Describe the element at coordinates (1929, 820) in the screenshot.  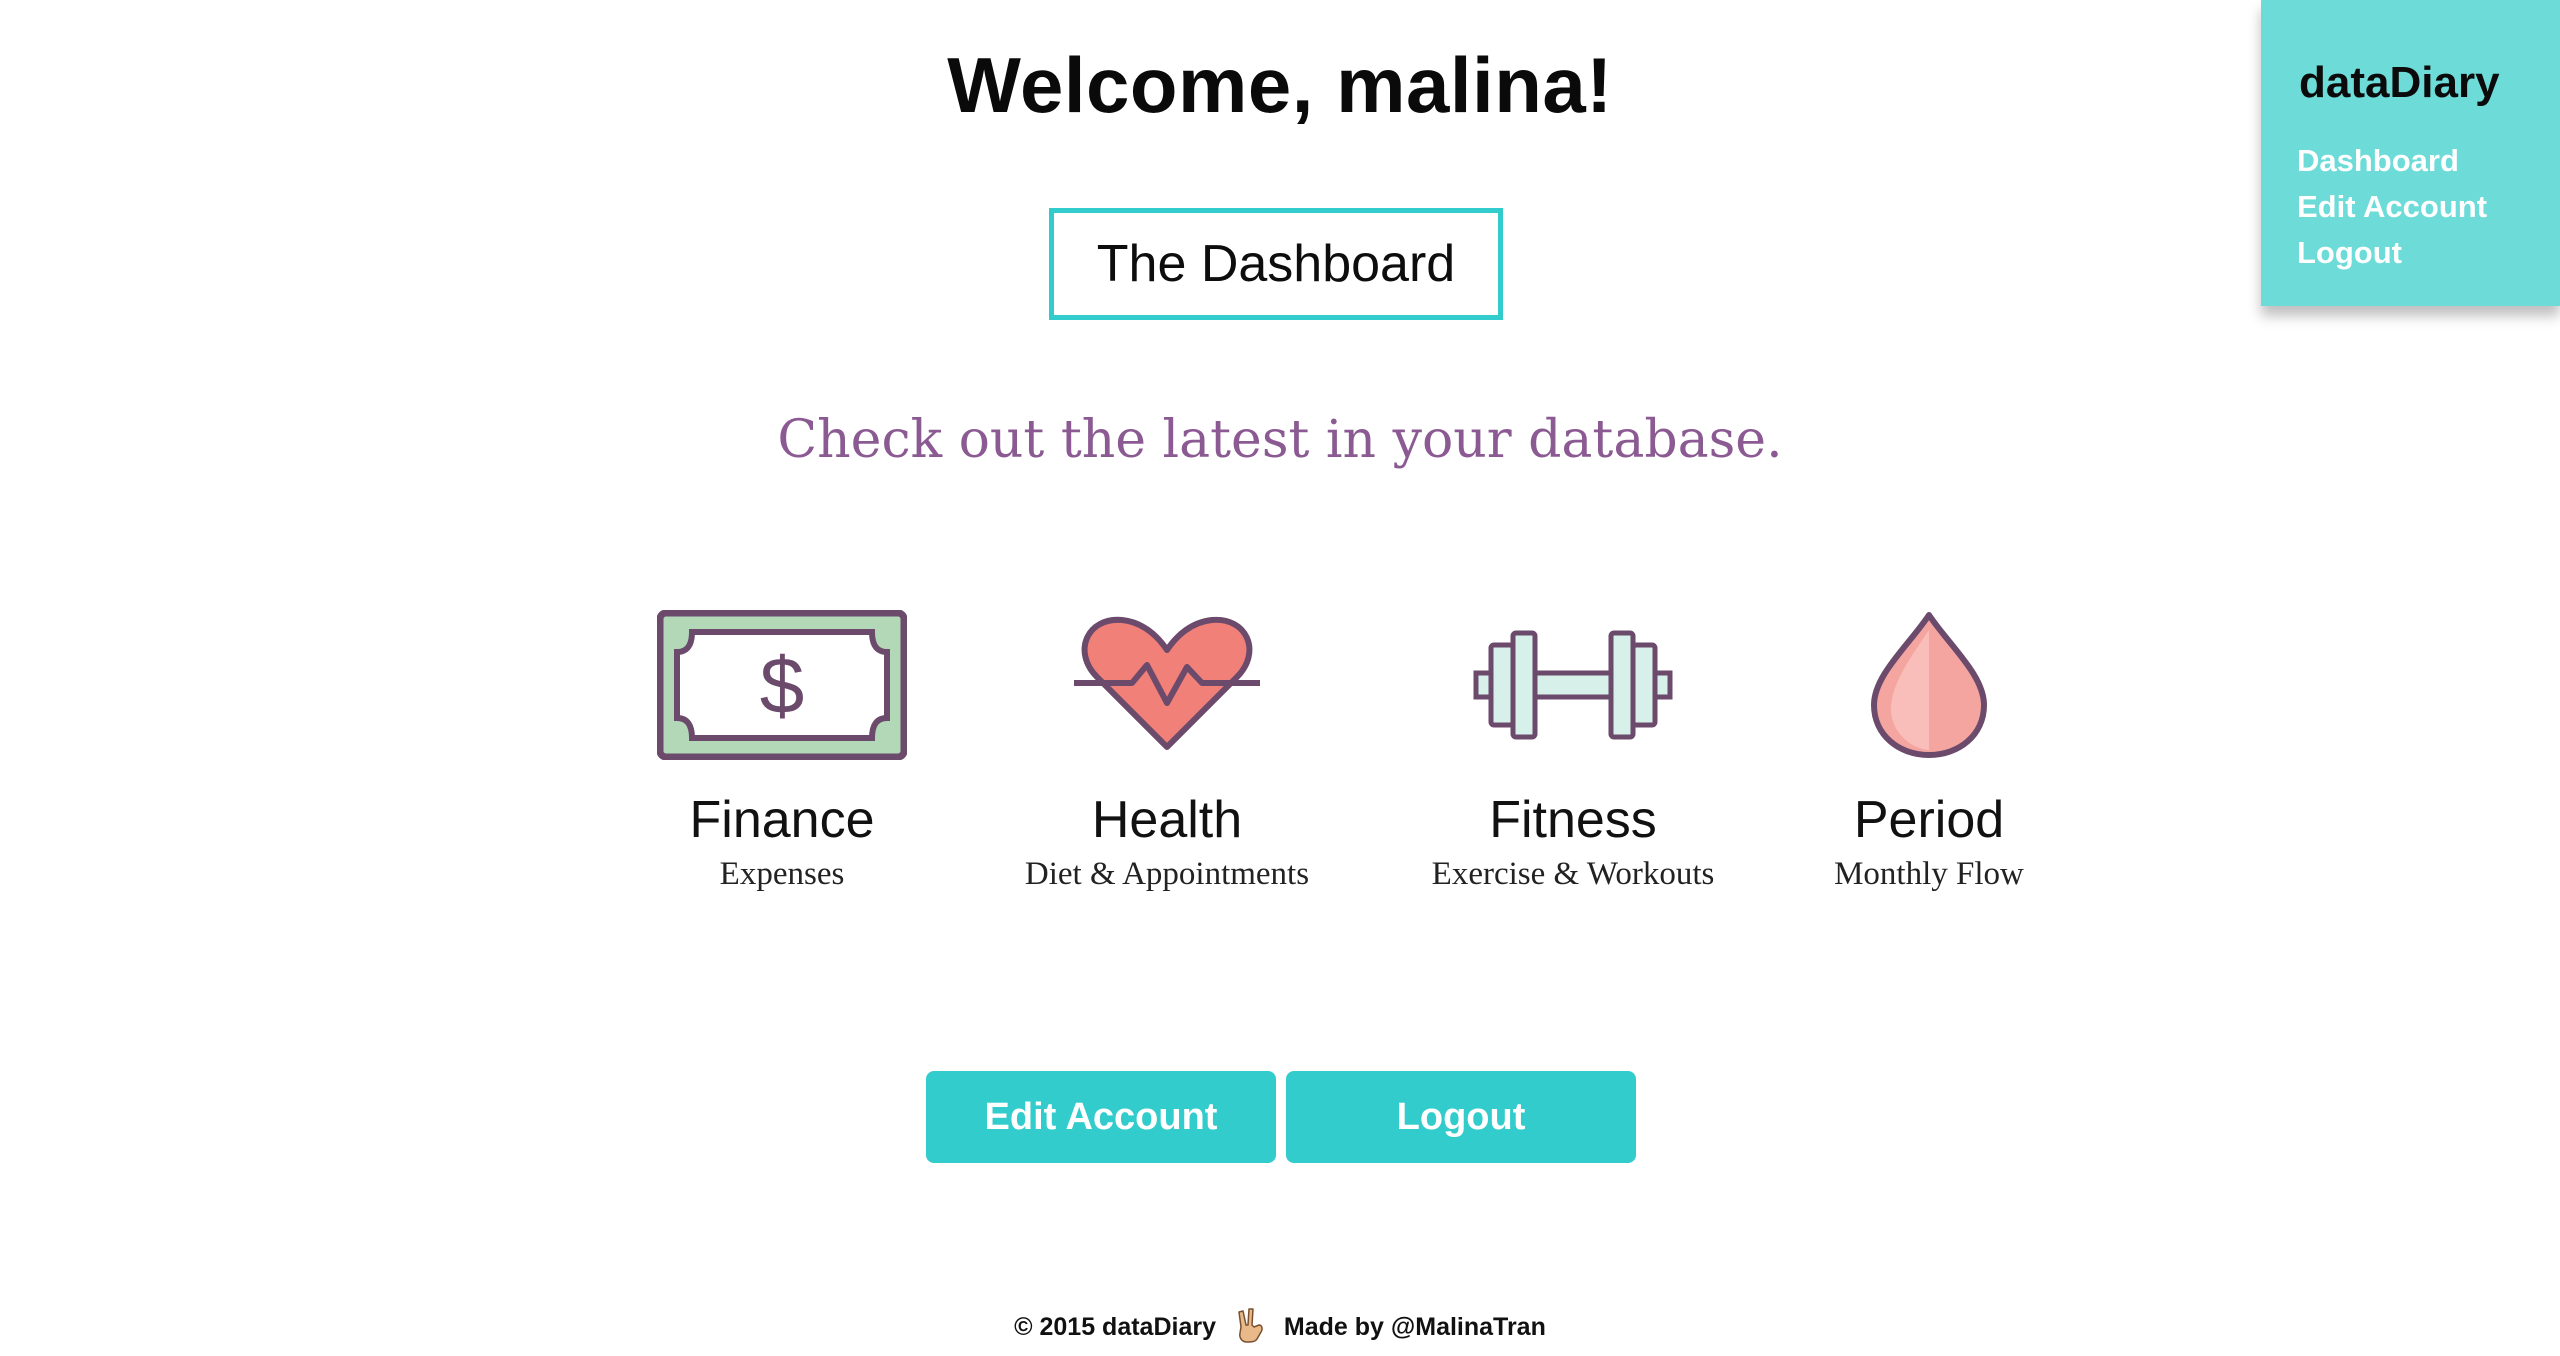
I see `category-title: Period` at that location.